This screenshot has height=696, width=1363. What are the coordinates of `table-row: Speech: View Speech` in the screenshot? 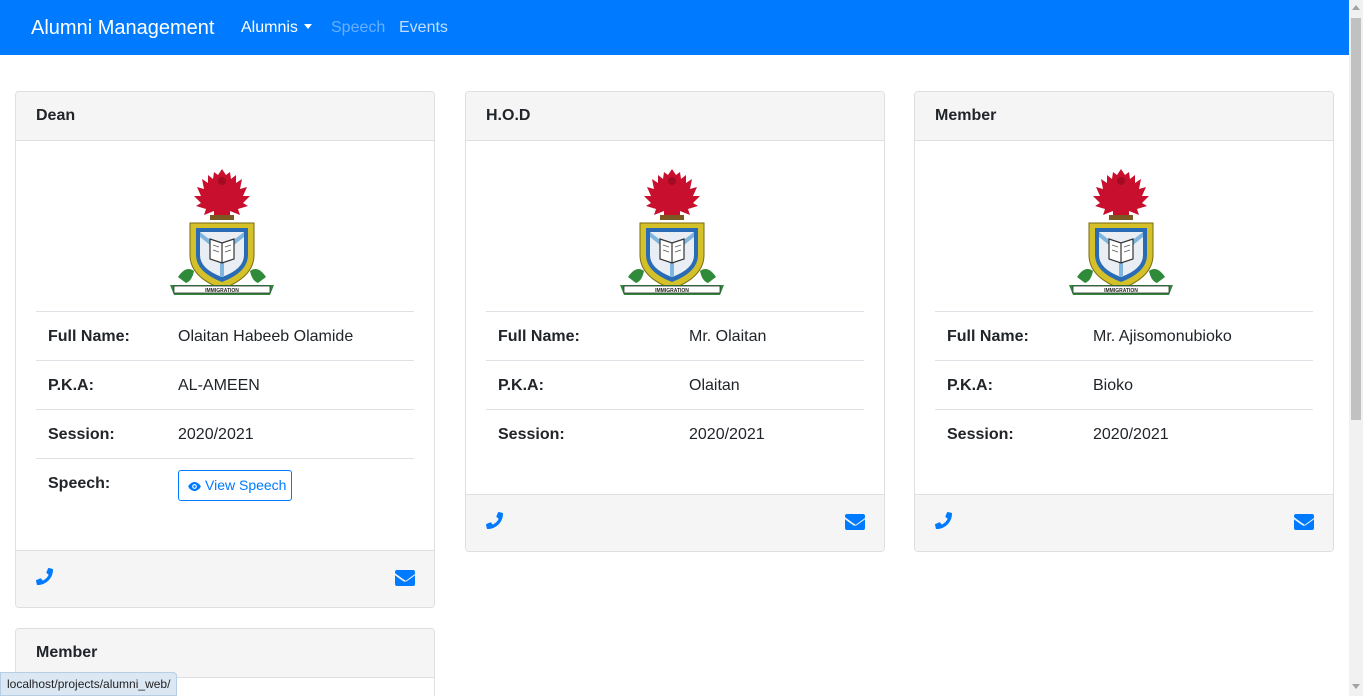 It's located at (225, 490).